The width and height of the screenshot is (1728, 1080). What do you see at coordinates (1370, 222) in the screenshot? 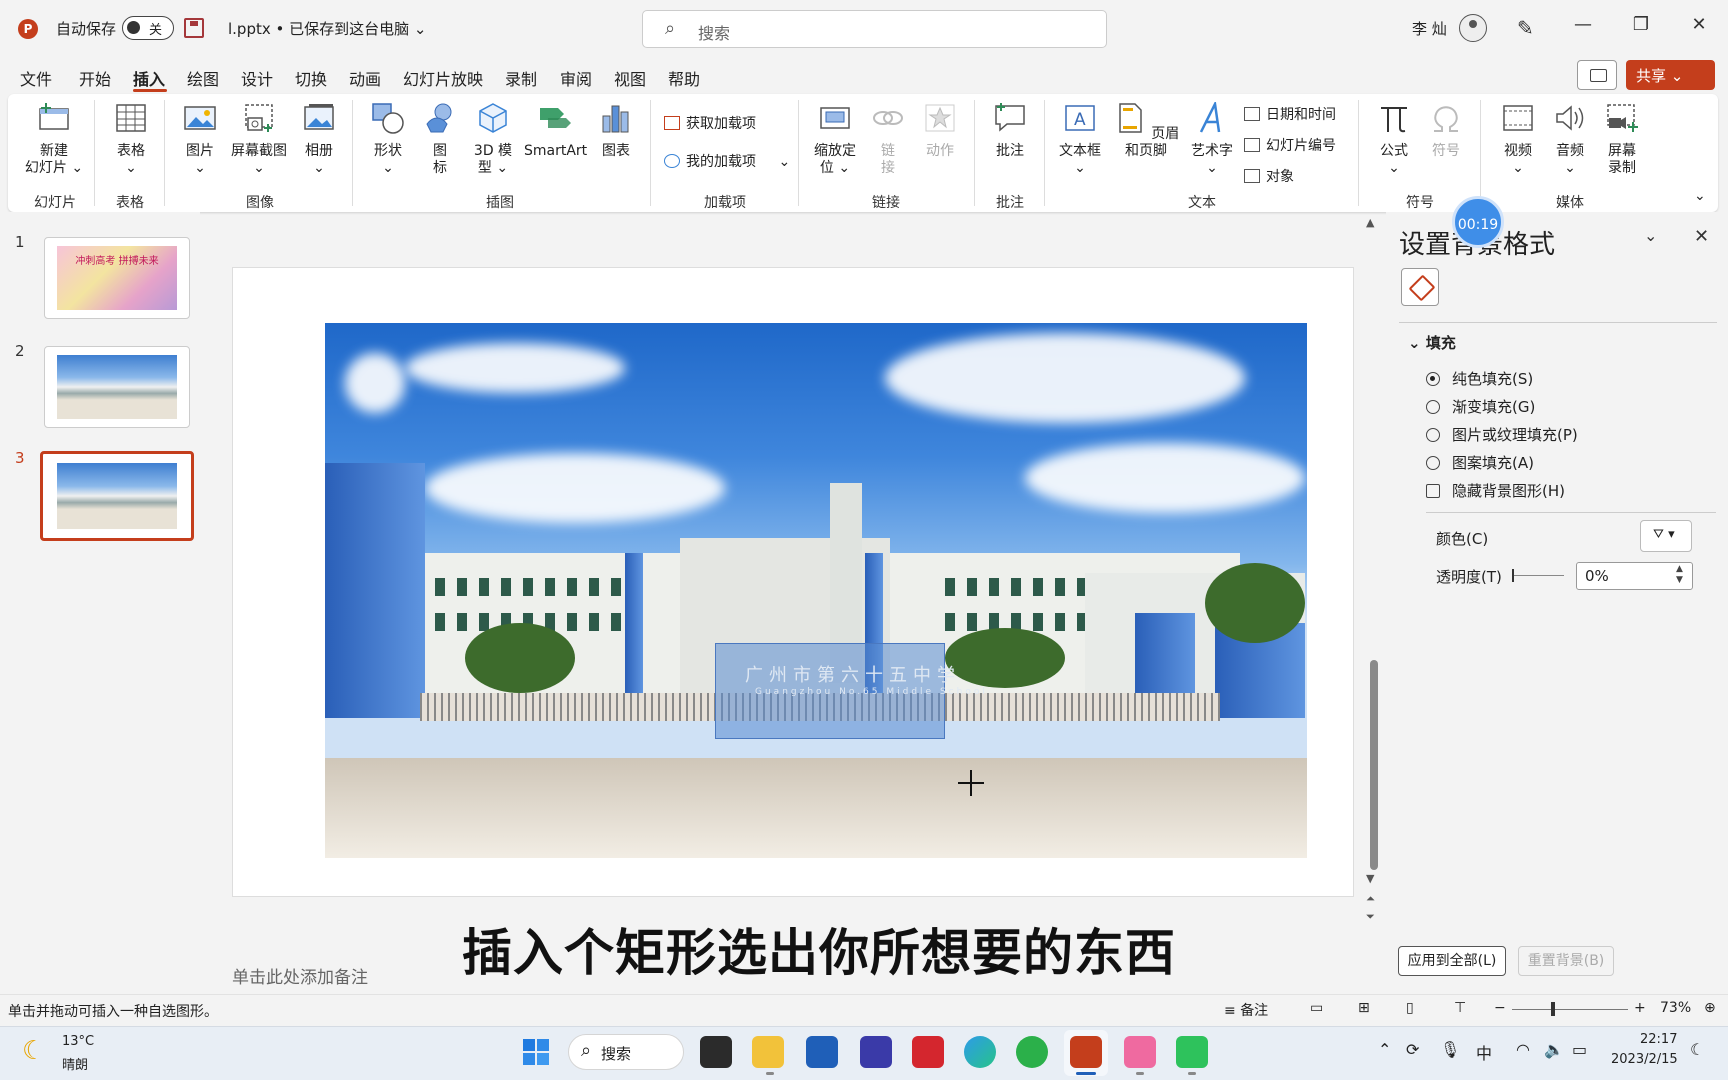
I see `scroll-up-icon: ▲` at bounding box center [1370, 222].